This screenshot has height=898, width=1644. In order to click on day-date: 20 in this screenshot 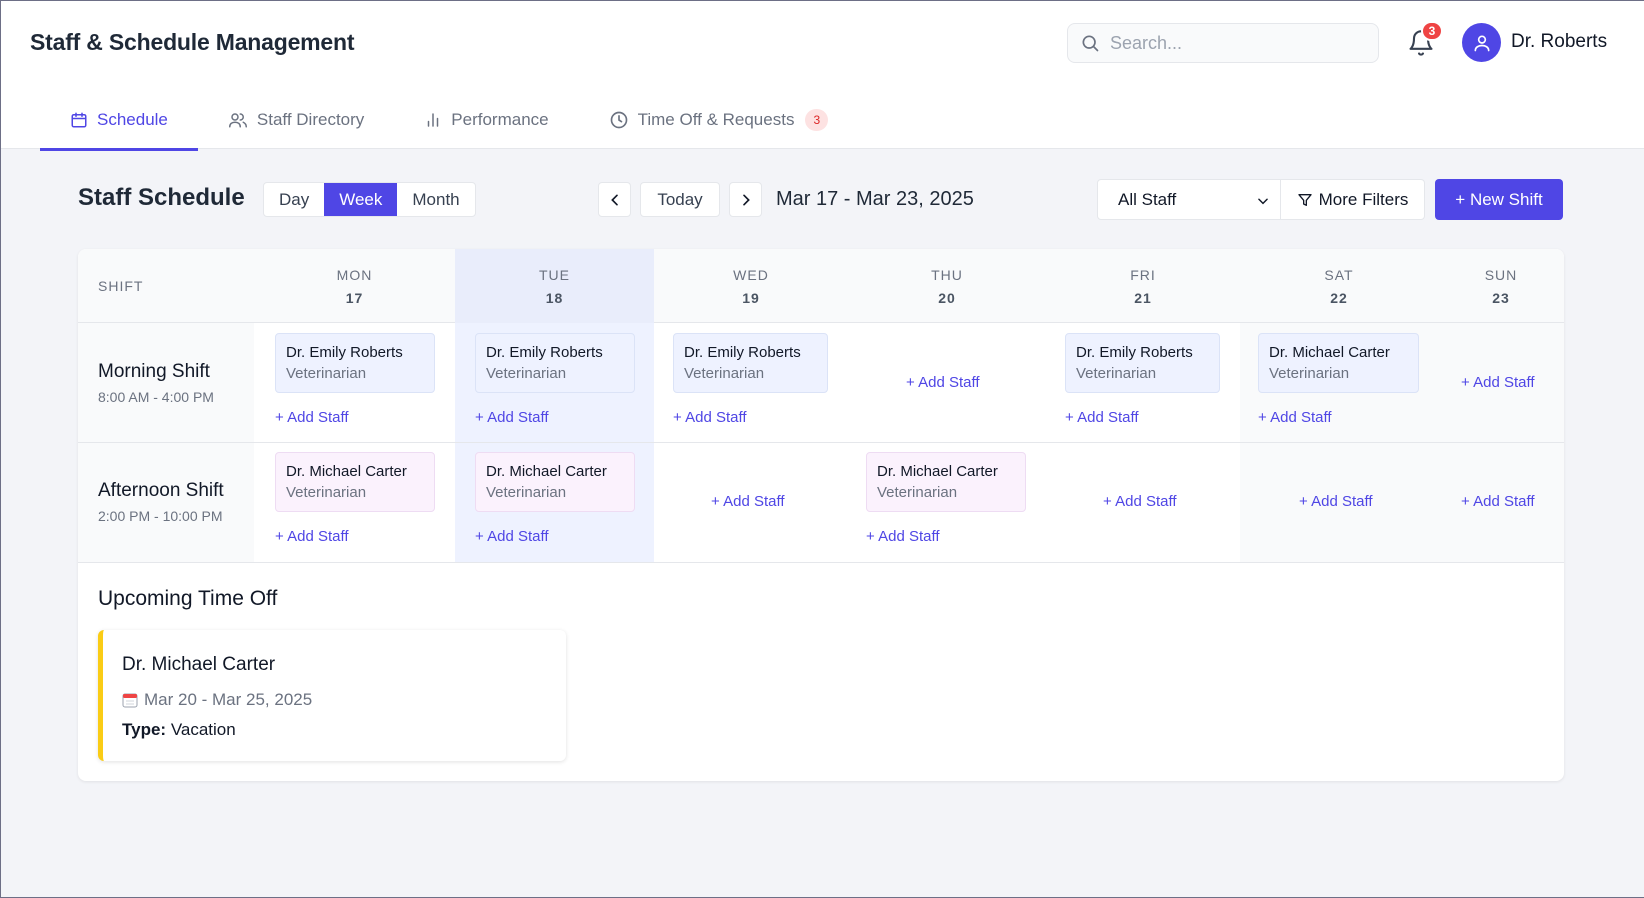, I will do `click(947, 298)`.